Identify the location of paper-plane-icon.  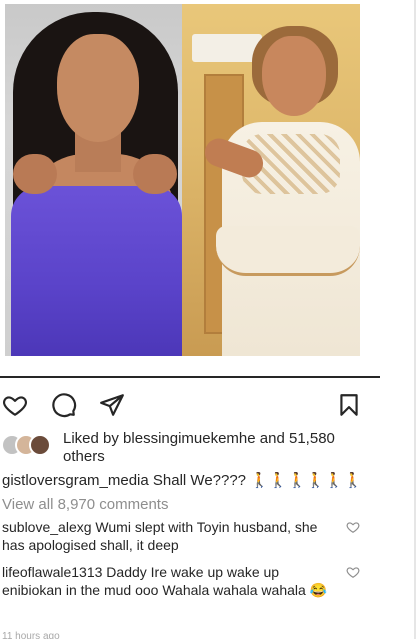
(112, 405).